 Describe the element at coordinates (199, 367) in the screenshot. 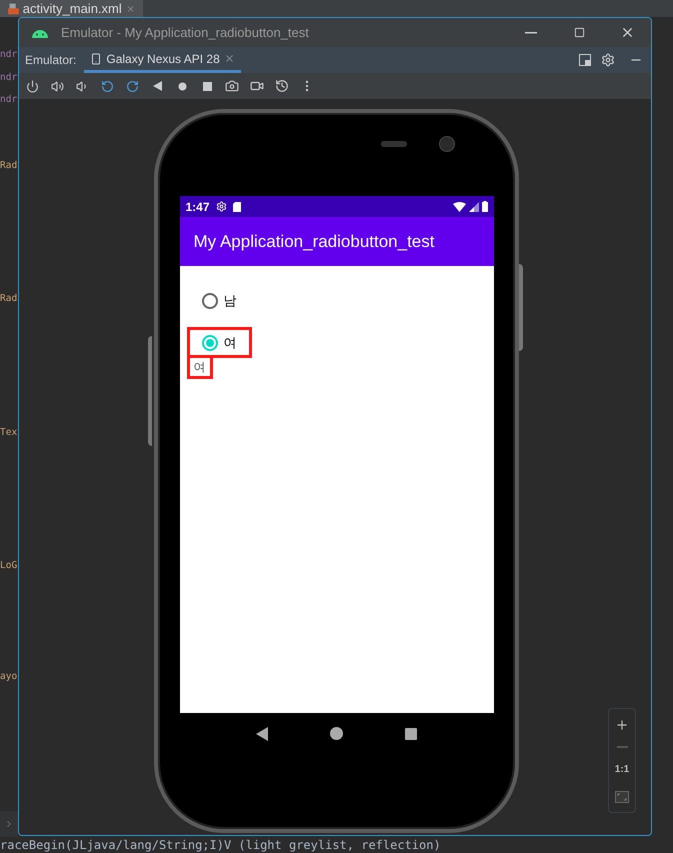

I see `result-text: 여` at that location.